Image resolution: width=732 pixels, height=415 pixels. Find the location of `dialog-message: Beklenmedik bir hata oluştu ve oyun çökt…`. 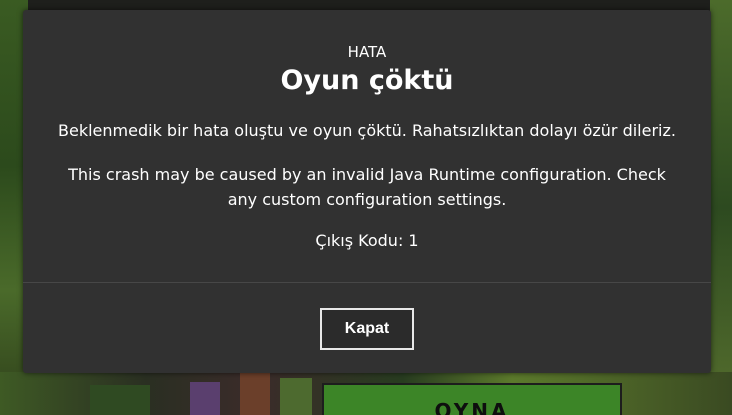

dialog-message: Beklenmedik bir hata oluştu ve oyun çökt… is located at coordinates (367, 130).